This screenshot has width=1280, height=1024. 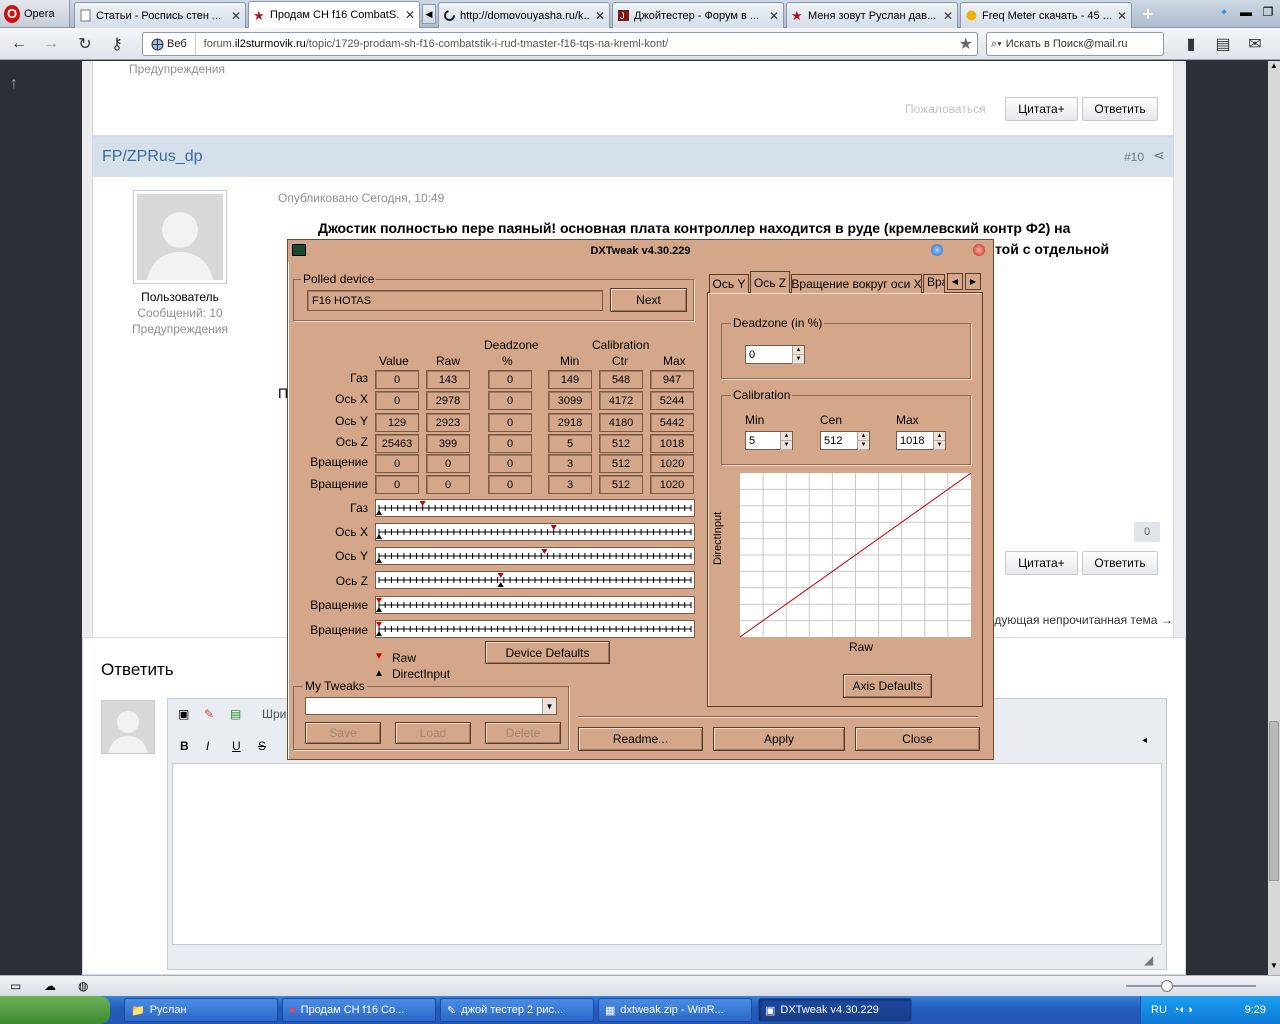 I want to click on minimize-button: ▬, so click(x=1246, y=12).